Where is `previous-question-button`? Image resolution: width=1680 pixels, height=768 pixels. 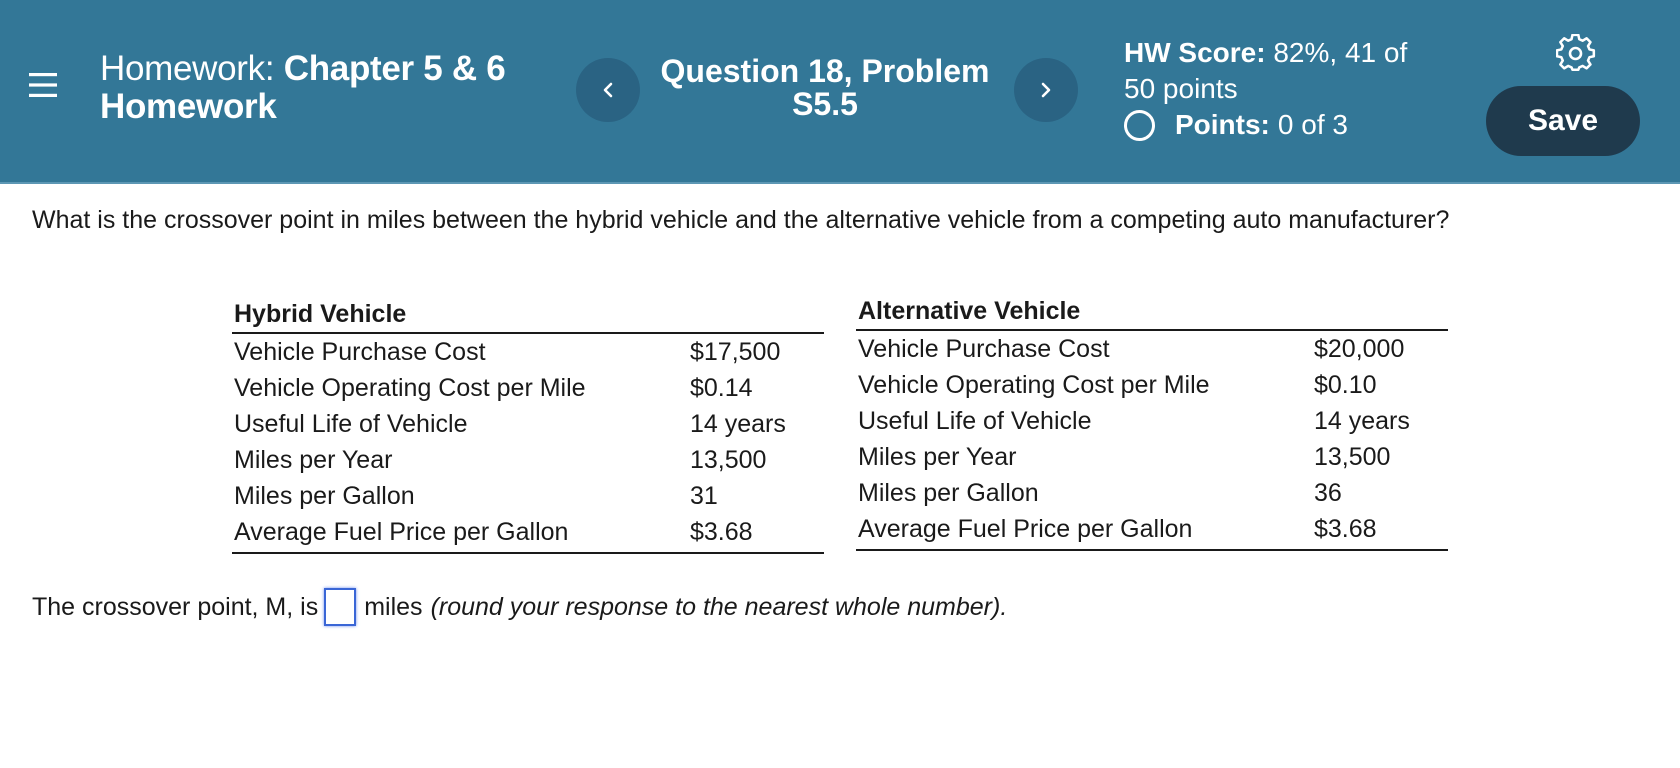
previous-question-button is located at coordinates (608, 90).